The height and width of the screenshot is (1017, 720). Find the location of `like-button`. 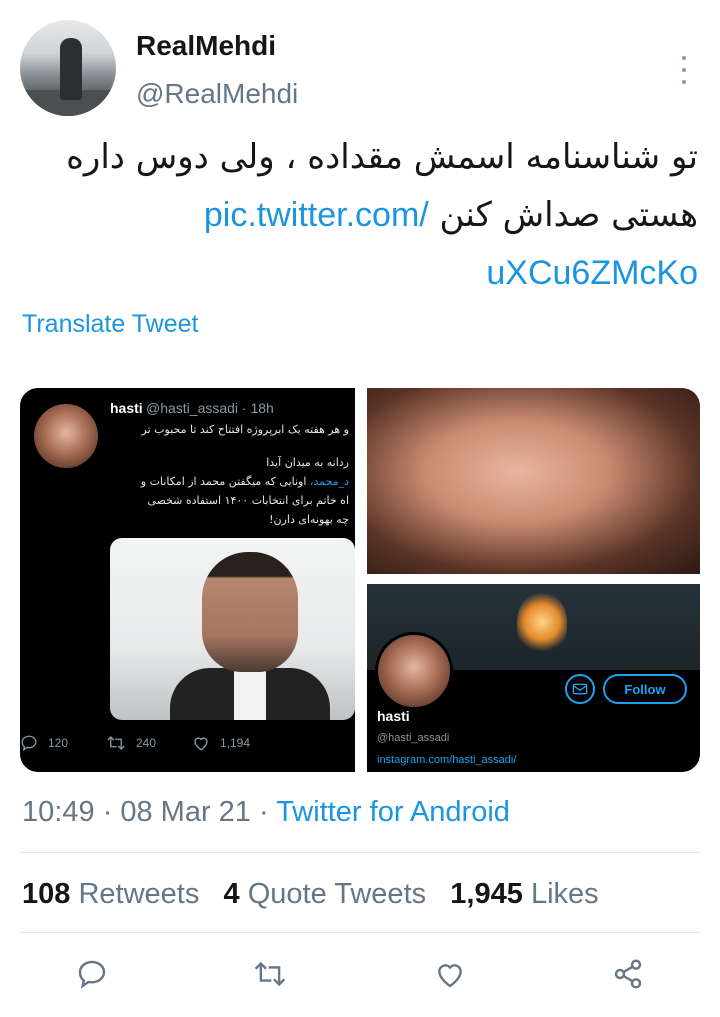

like-button is located at coordinates (450, 974).